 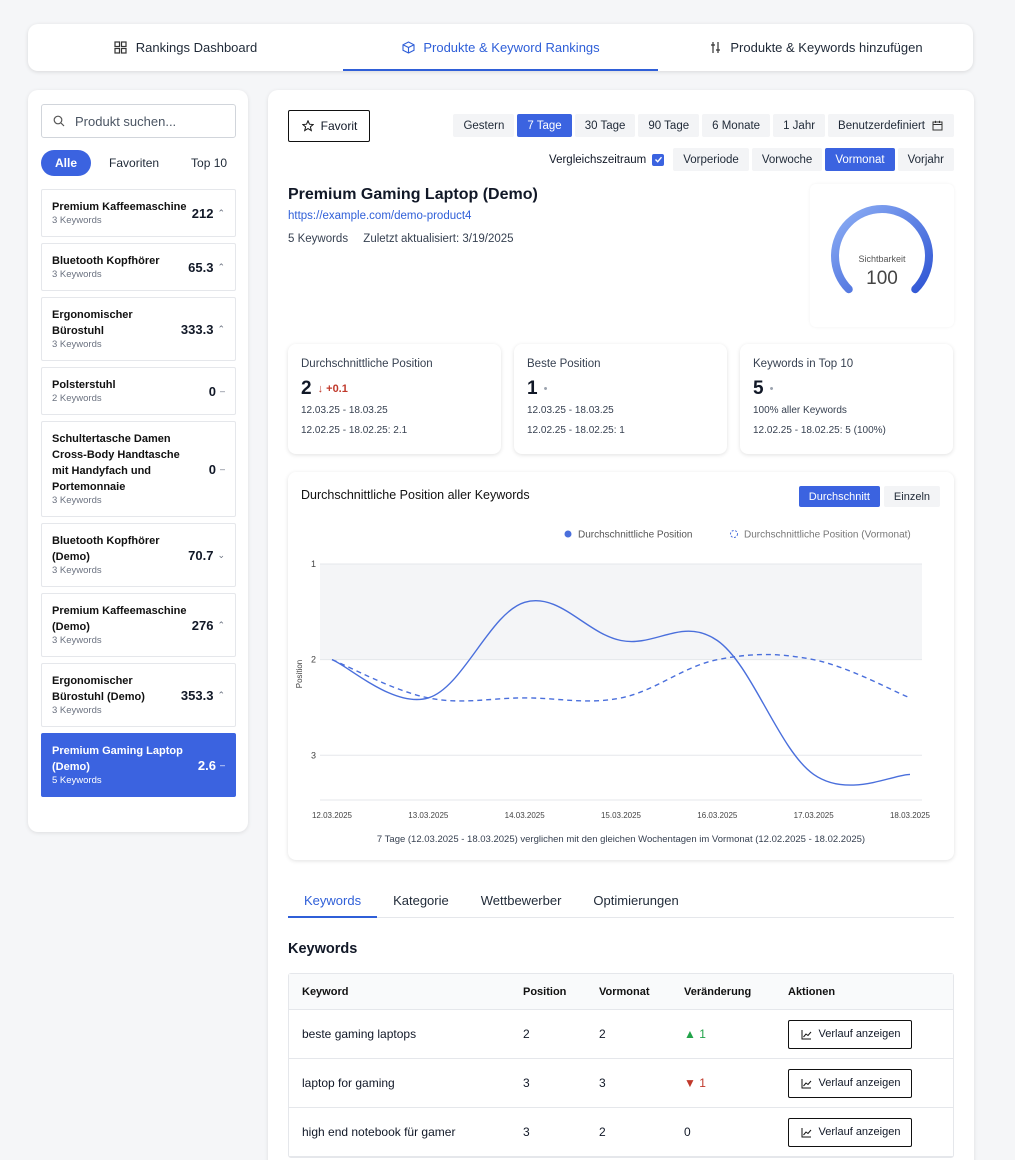 What do you see at coordinates (605, 125) in the screenshot?
I see `period-30-days: 30 Tage` at bounding box center [605, 125].